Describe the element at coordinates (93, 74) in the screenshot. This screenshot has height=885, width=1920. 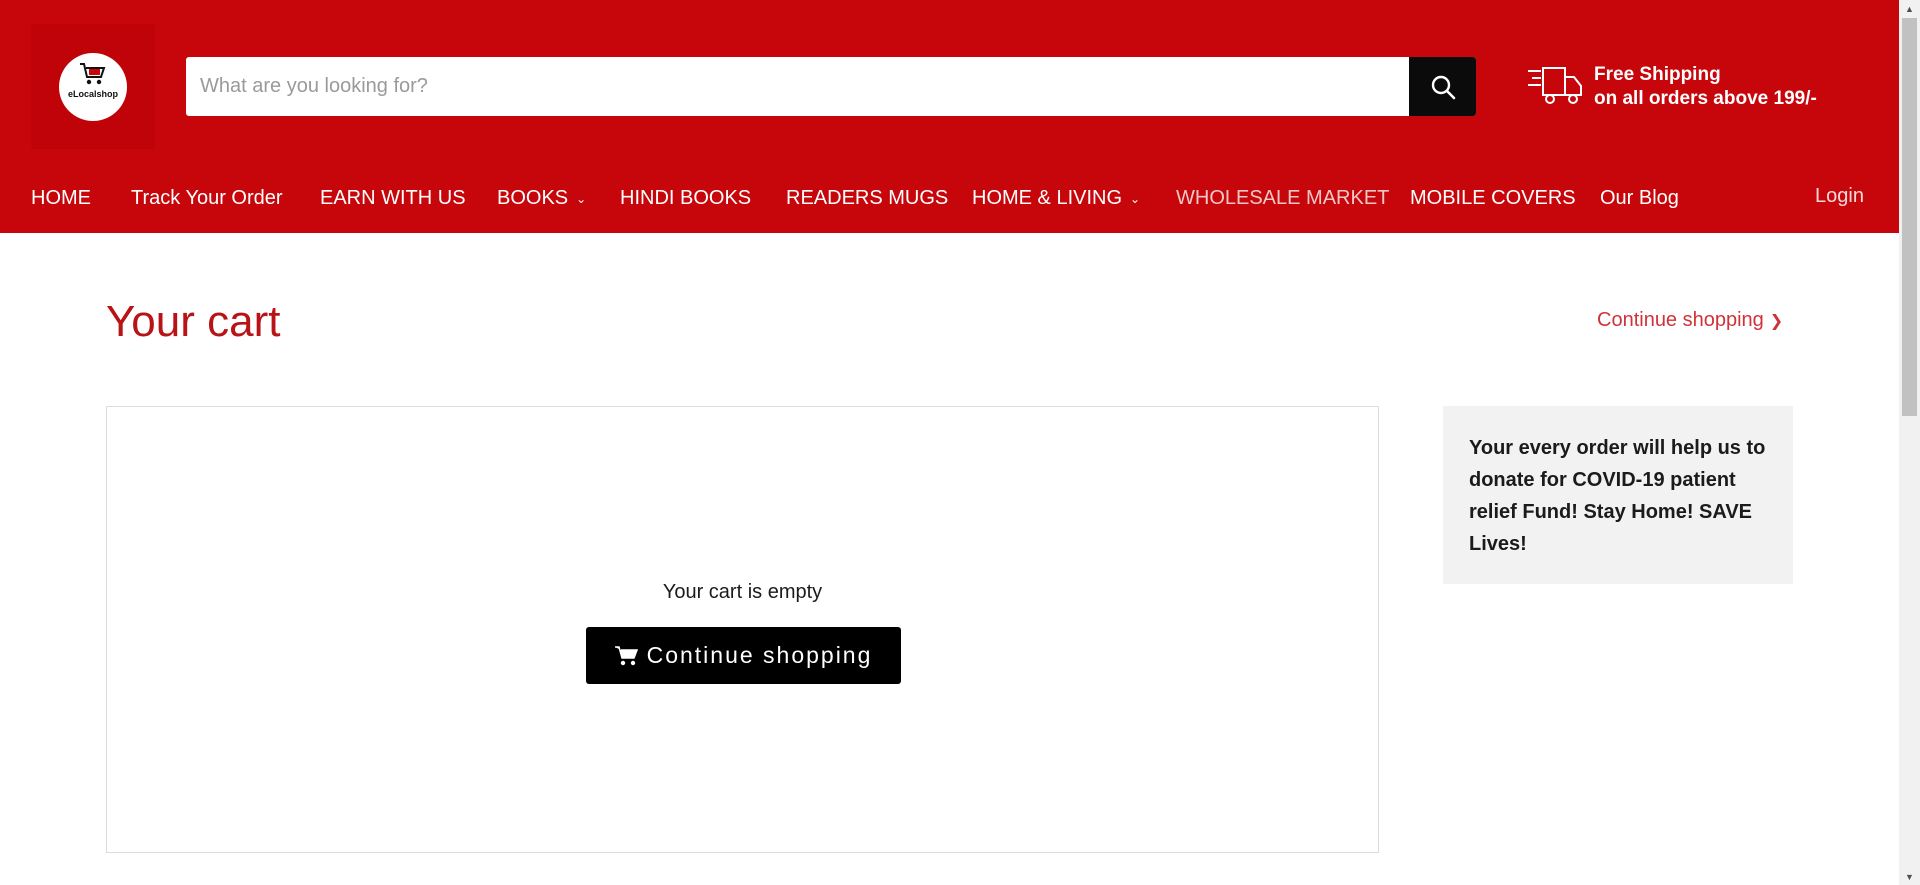
I see `cart-logo-icon` at that location.